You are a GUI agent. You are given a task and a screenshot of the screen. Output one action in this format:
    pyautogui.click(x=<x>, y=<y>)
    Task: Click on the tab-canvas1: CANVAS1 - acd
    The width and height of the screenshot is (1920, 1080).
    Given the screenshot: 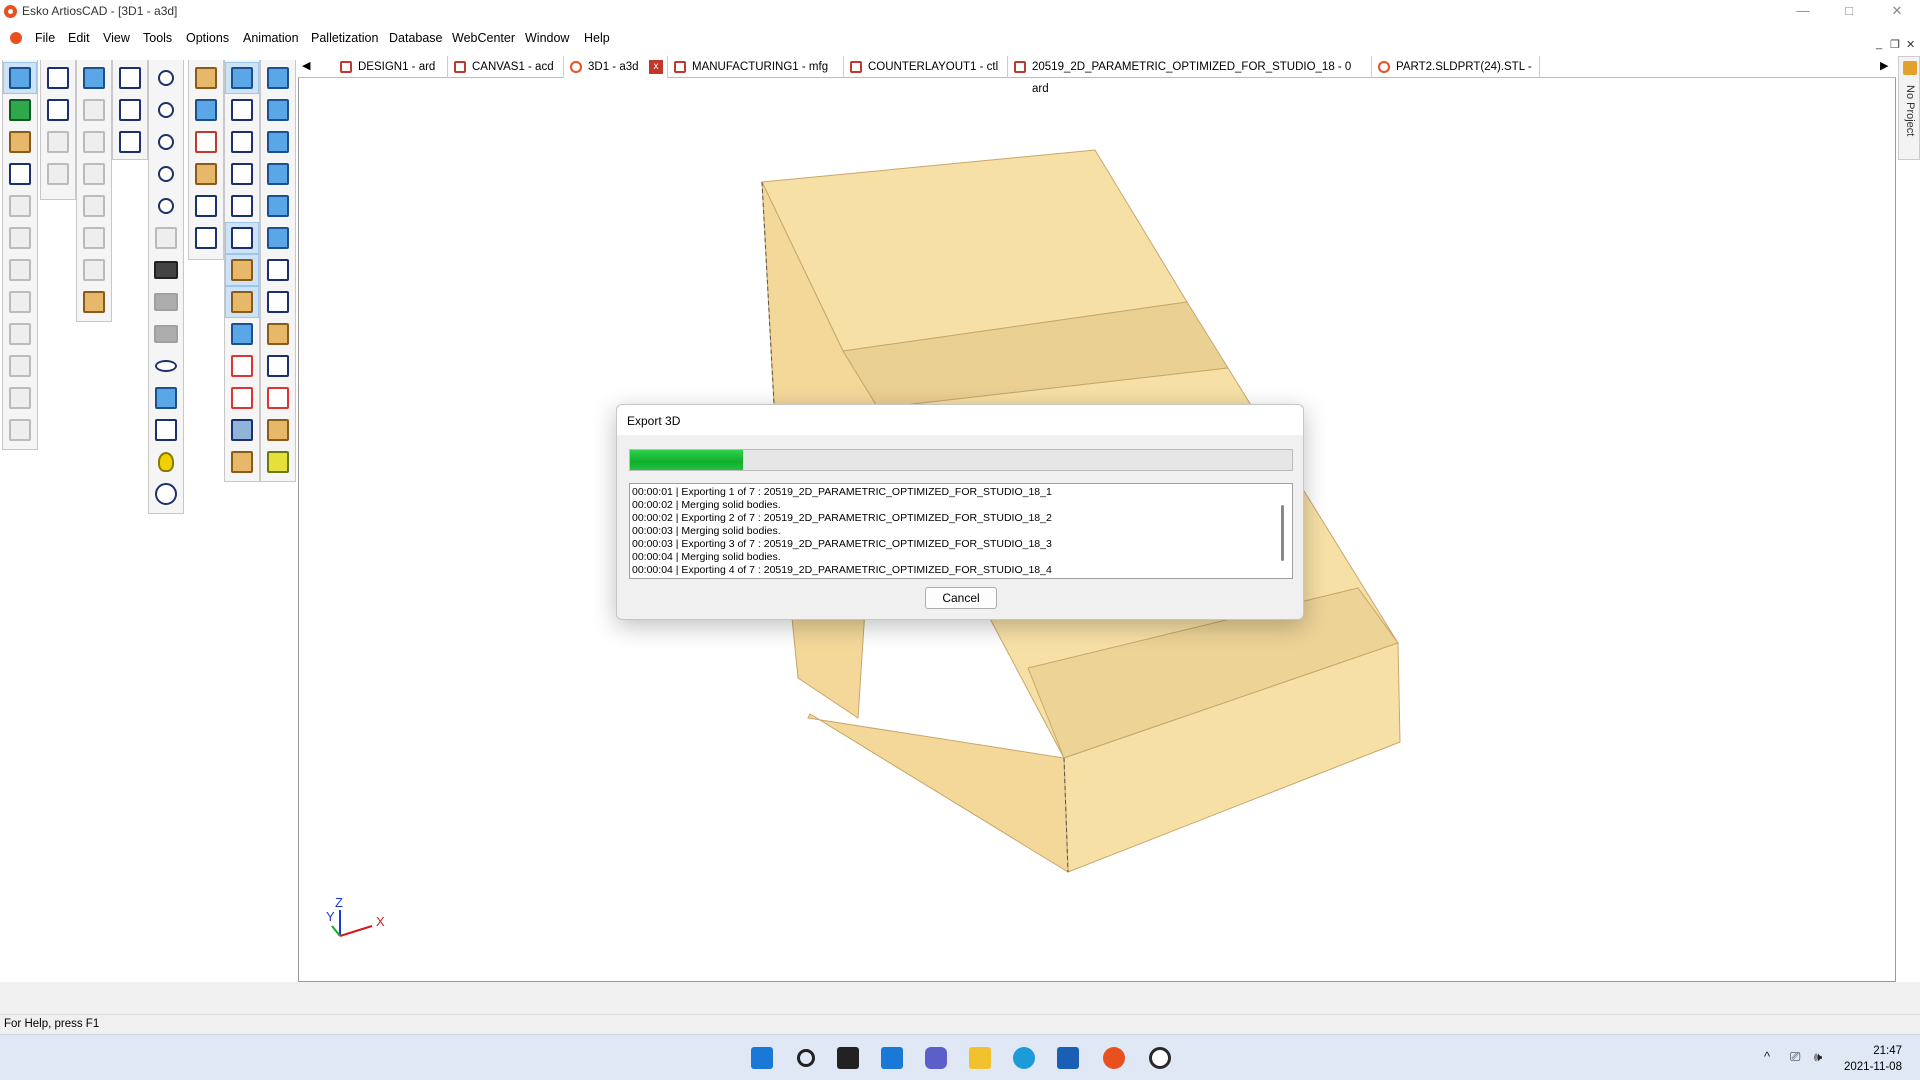 What is the action you would take?
    pyautogui.click(x=506, y=67)
    